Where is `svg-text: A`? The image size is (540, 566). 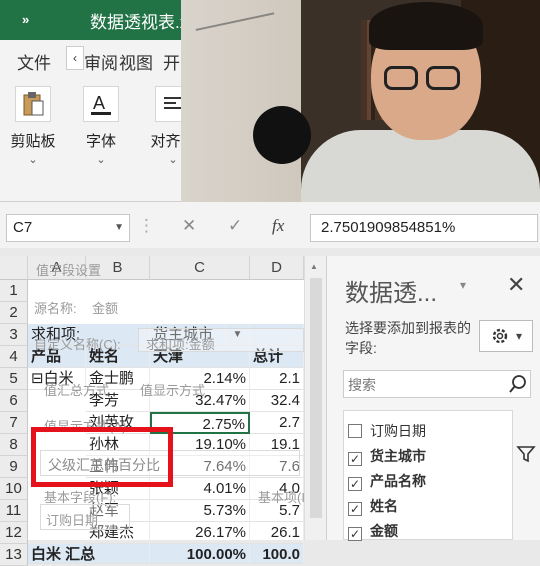 svg-text: A is located at coordinates (99, 103).